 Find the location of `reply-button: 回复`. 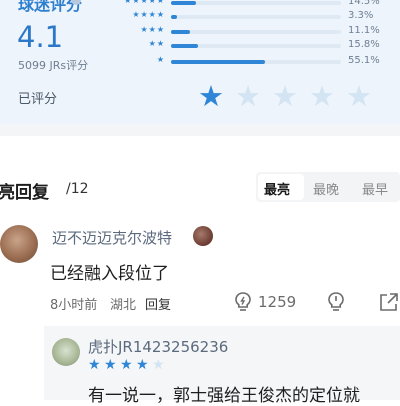

reply-button: 回复 is located at coordinates (158, 303).